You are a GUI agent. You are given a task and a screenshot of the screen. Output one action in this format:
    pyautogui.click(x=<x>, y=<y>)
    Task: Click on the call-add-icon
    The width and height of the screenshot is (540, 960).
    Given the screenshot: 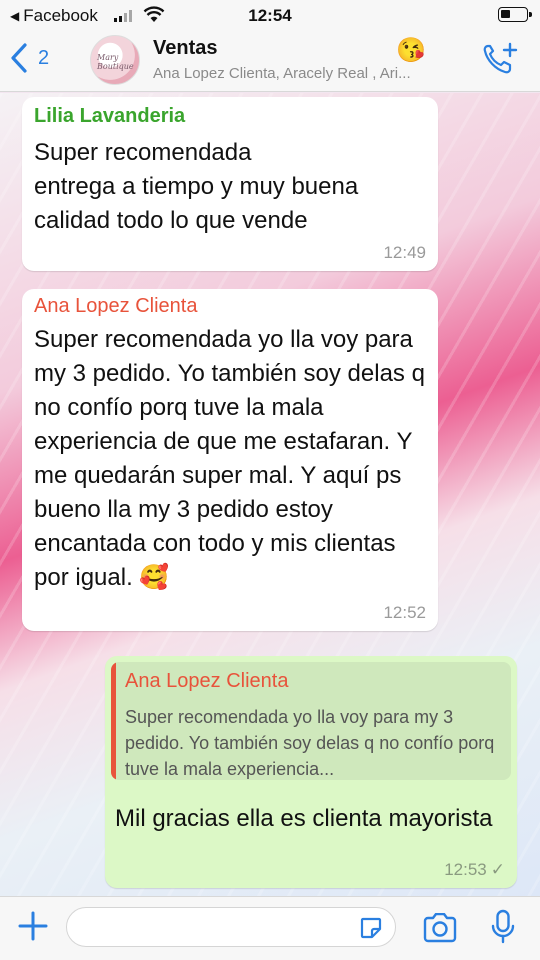 What is the action you would take?
    pyautogui.click(x=500, y=59)
    